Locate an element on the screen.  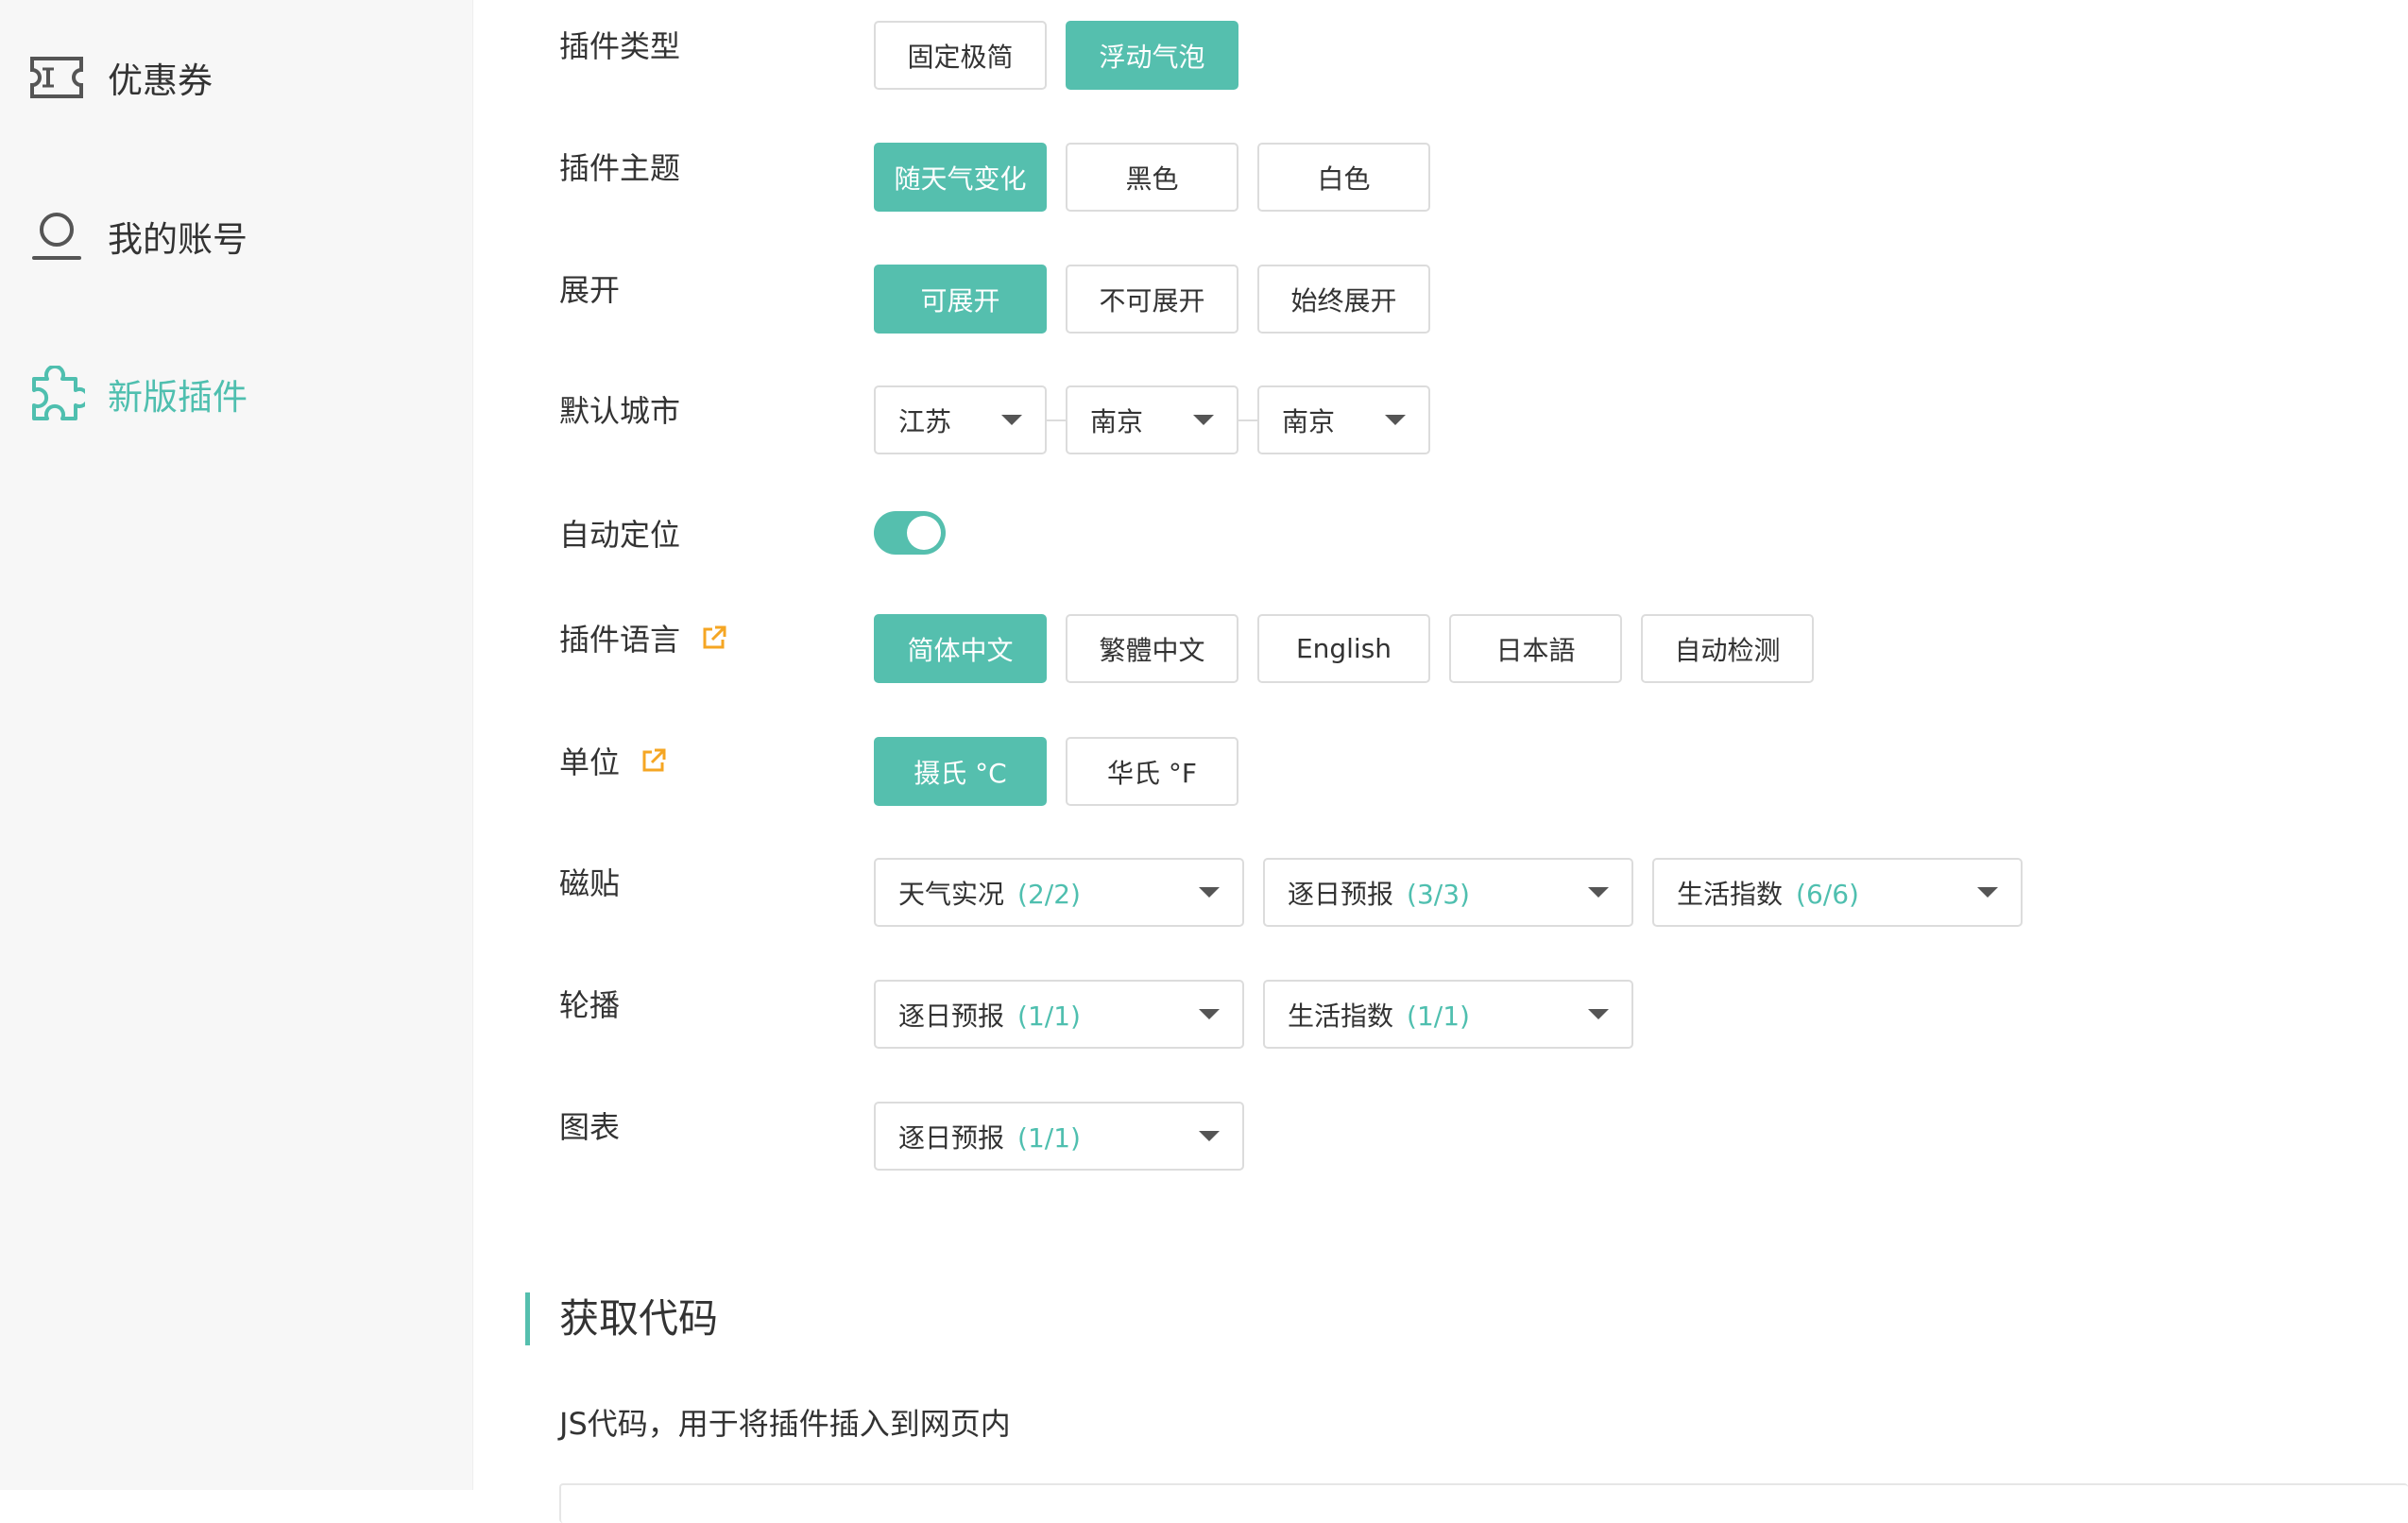
section-accent-bar is located at coordinates (527, 1318).